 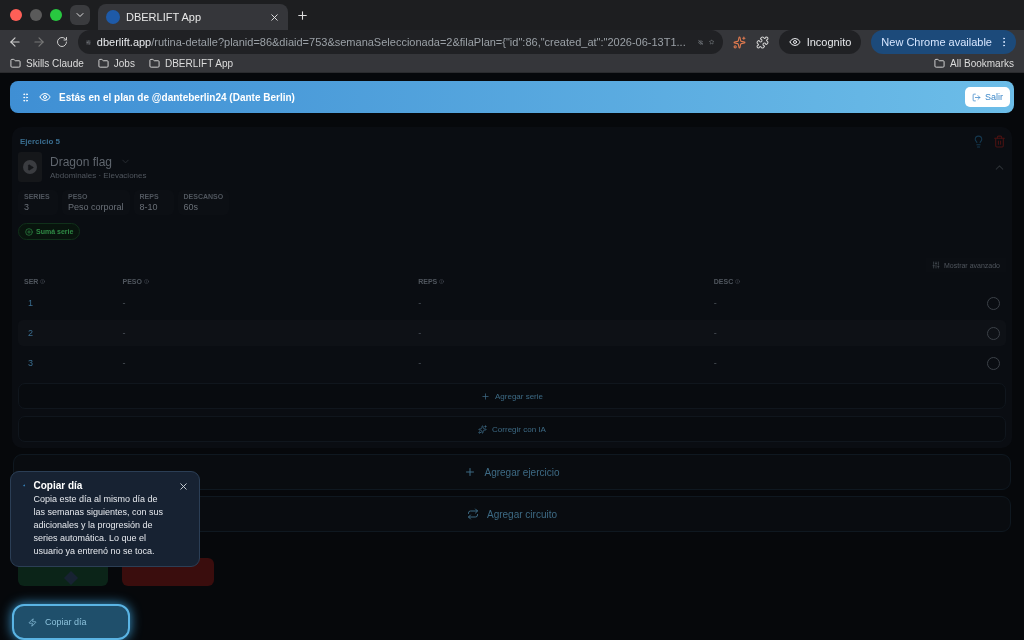 I want to click on plus-circle-icon, so click(x=29, y=231).